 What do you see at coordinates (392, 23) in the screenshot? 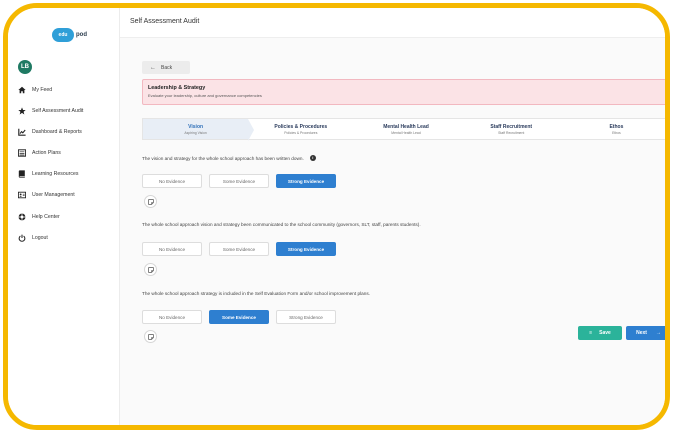
I see `top-bar: Self Assessment Audit` at bounding box center [392, 23].